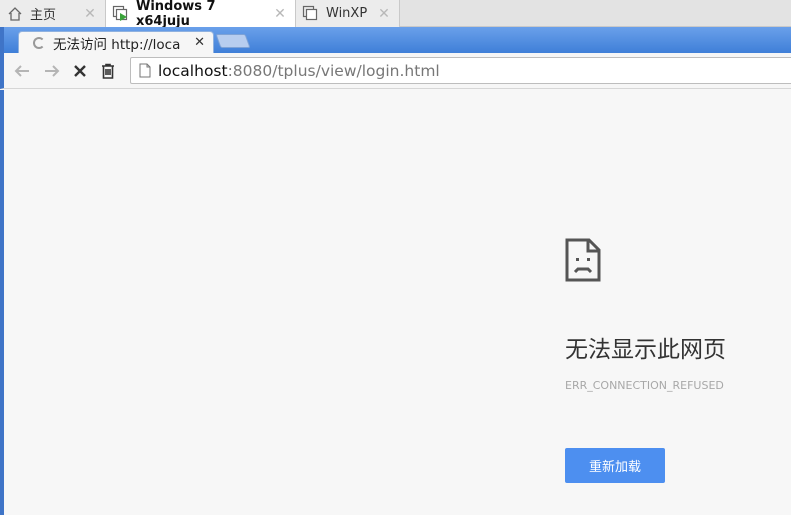 The height and width of the screenshot is (515, 791). What do you see at coordinates (176, 14) in the screenshot?
I see `vm-tab-label: Windows 7 x64juju` at bounding box center [176, 14].